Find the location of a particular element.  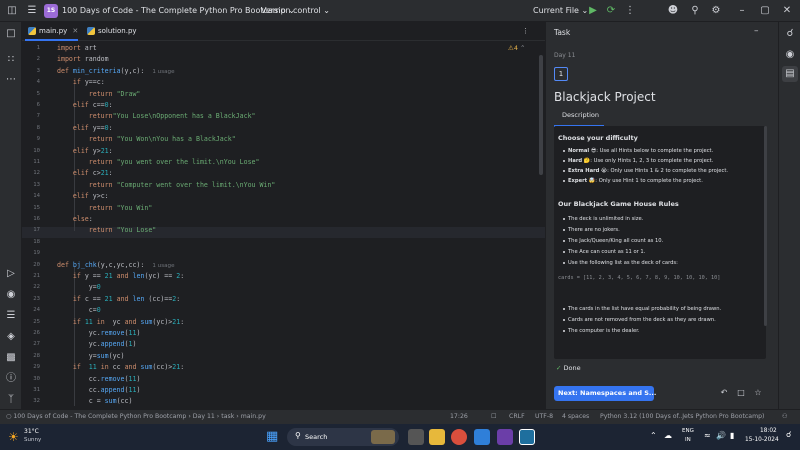

more-tools-icon: ⋯ is located at coordinates (11, 80).